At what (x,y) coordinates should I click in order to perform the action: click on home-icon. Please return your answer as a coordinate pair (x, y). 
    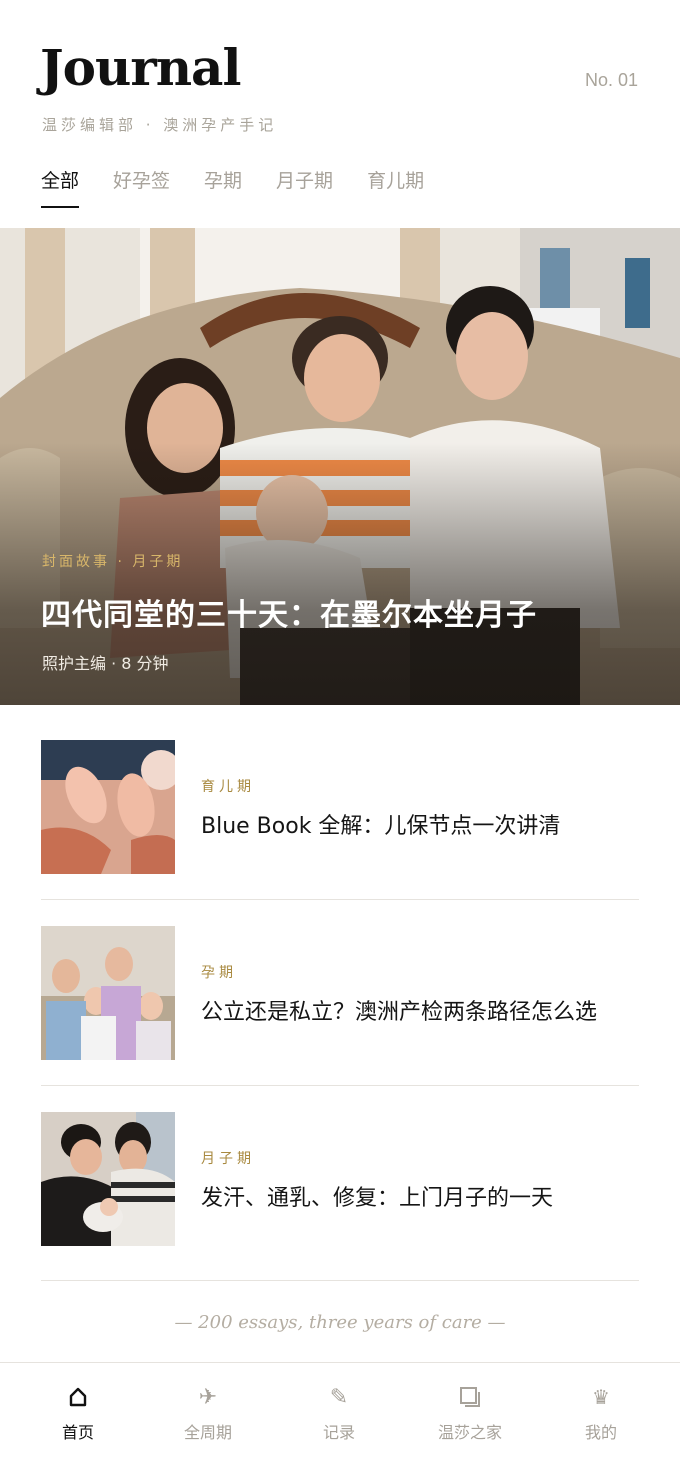
    Looking at the image, I should click on (78, 1397).